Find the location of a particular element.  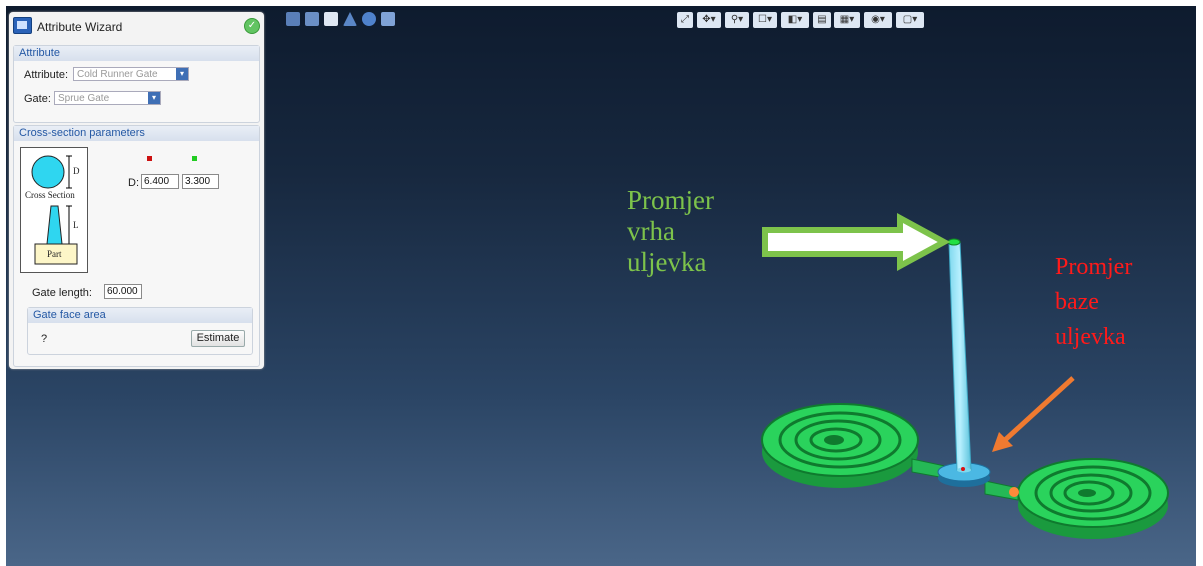

diagram-part-label: Part is located at coordinates (54, 254).